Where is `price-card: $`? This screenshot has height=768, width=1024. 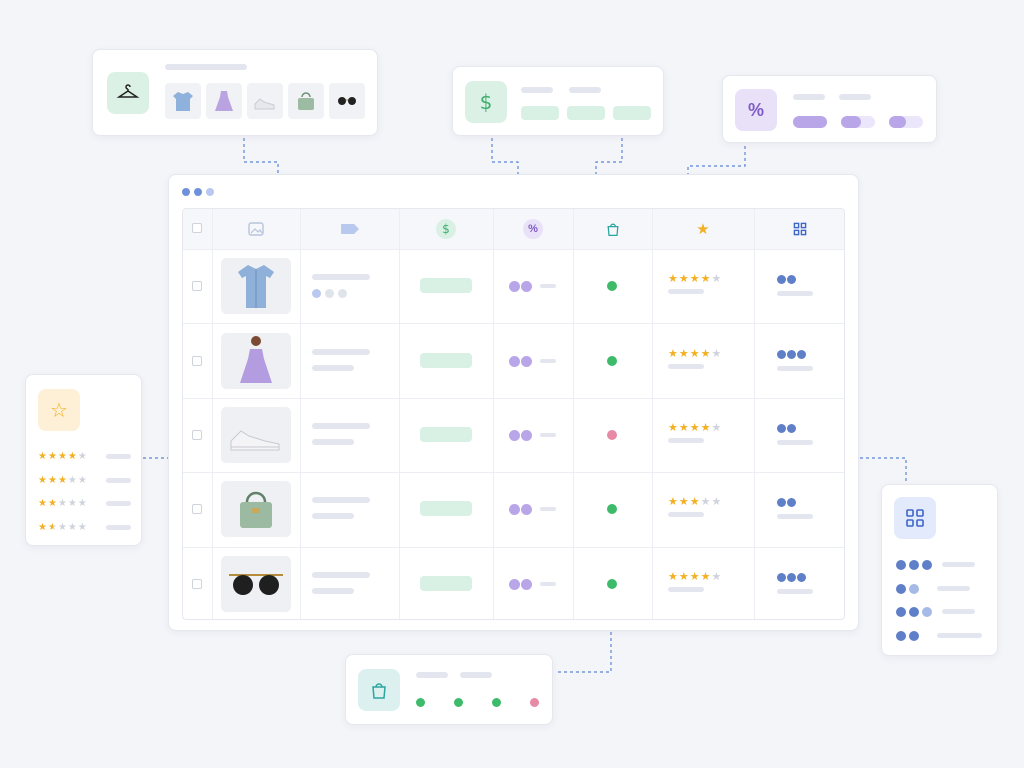 price-card: $ is located at coordinates (558, 101).